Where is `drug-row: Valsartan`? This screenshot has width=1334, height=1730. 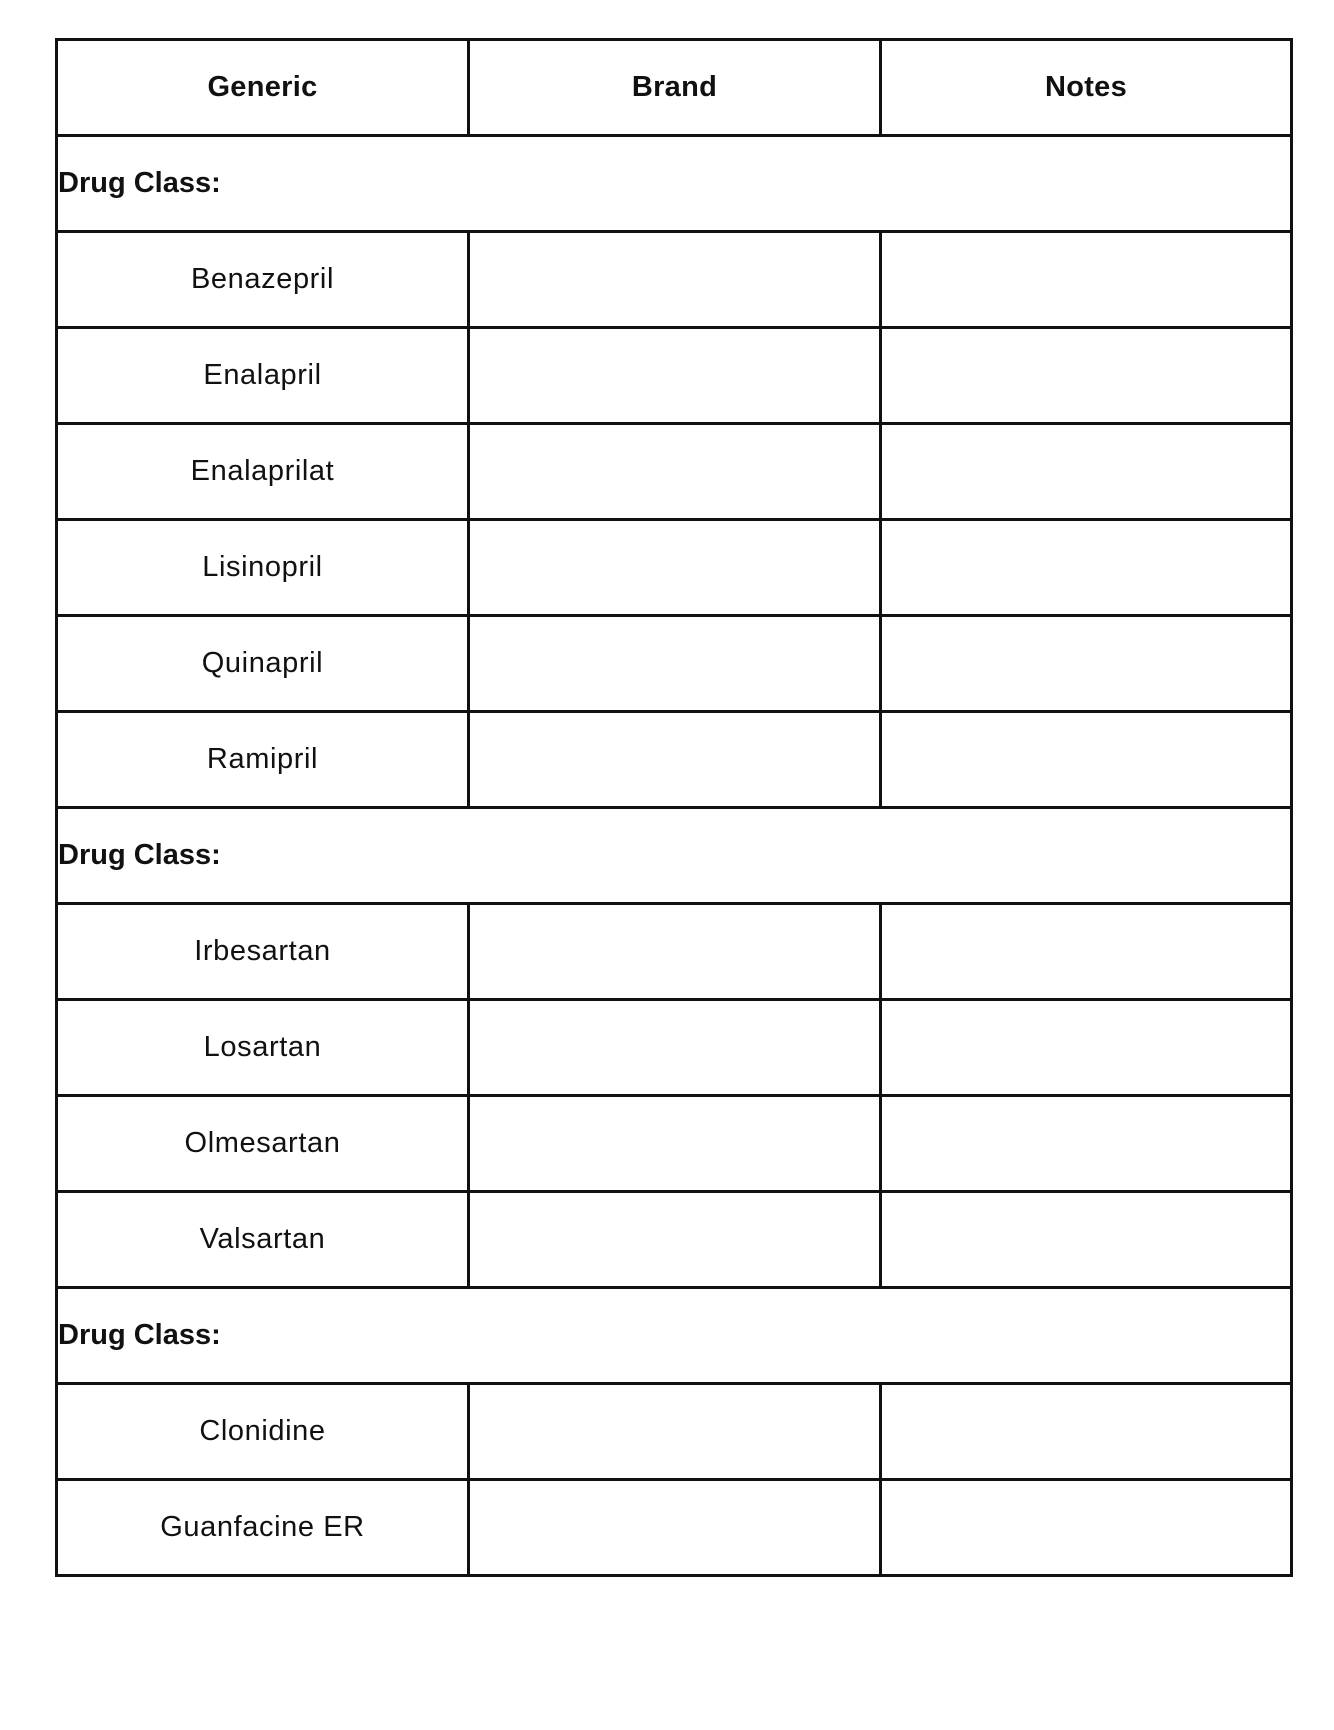
drug-row: Valsartan is located at coordinates (674, 1239).